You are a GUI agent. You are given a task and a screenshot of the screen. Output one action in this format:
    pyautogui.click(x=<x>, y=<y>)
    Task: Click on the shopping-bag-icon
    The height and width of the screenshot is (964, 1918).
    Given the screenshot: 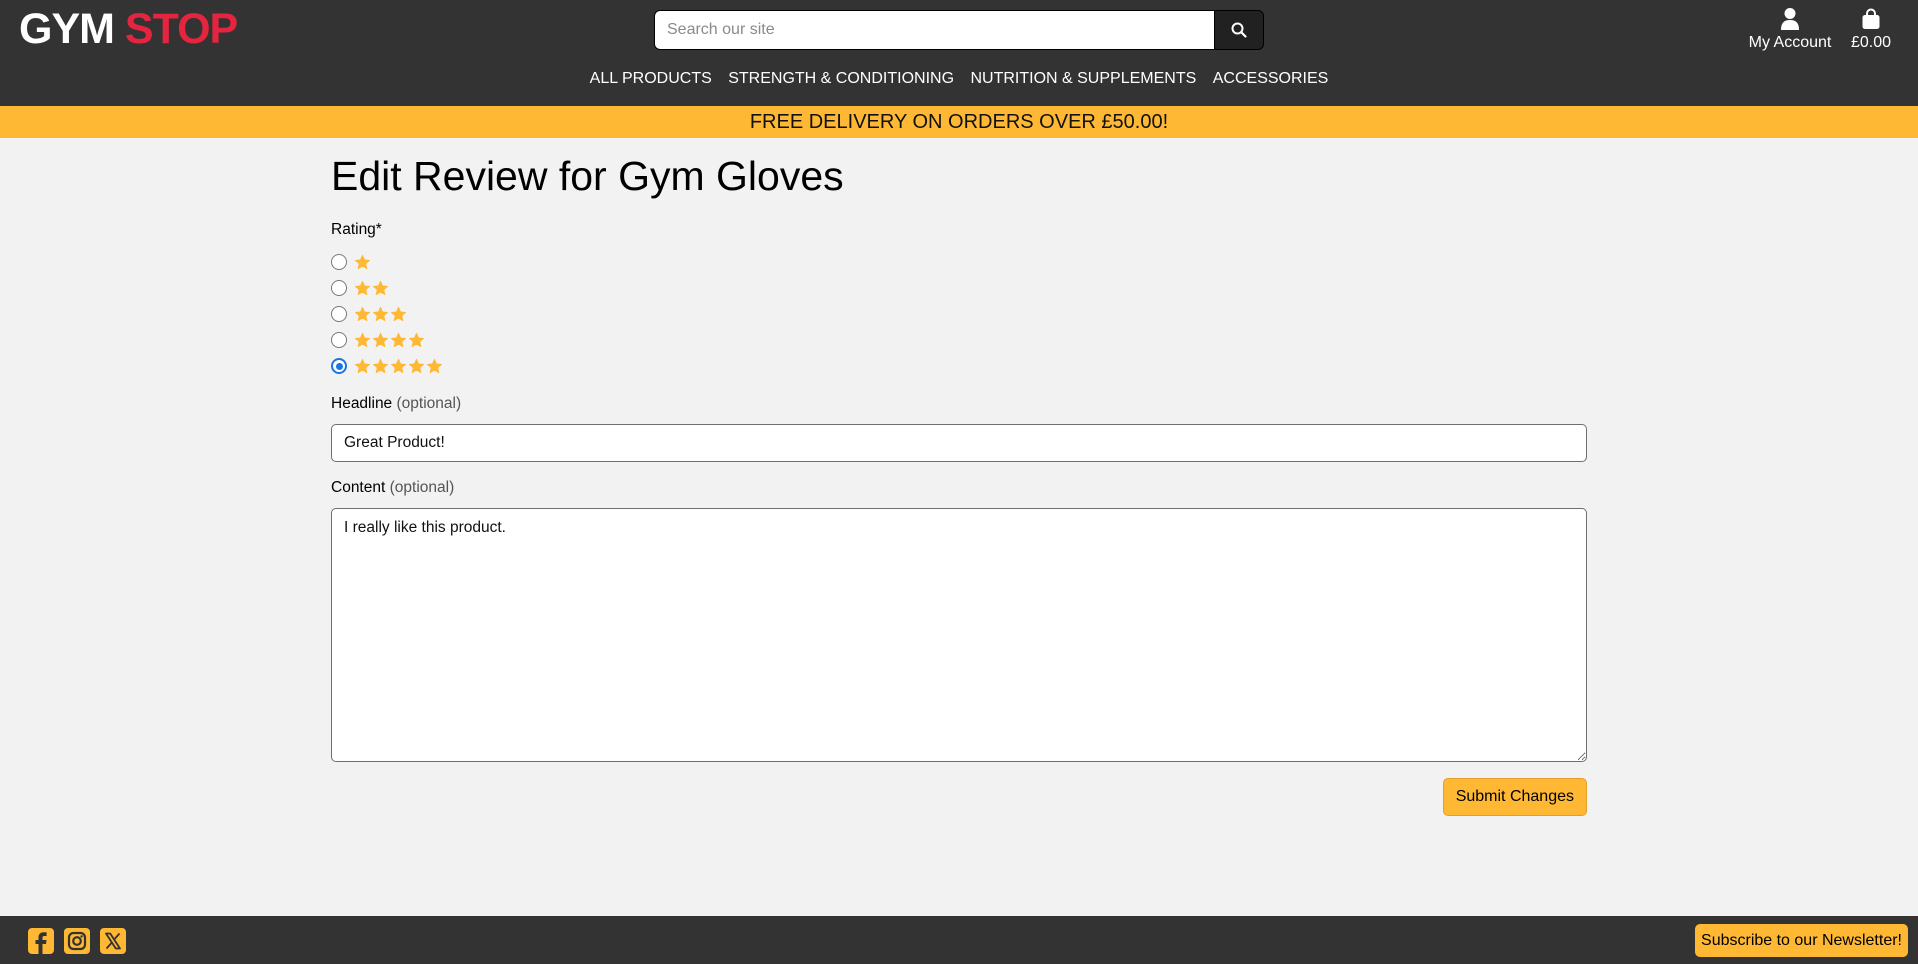 What is the action you would take?
    pyautogui.click(x=1871, y=18)
    